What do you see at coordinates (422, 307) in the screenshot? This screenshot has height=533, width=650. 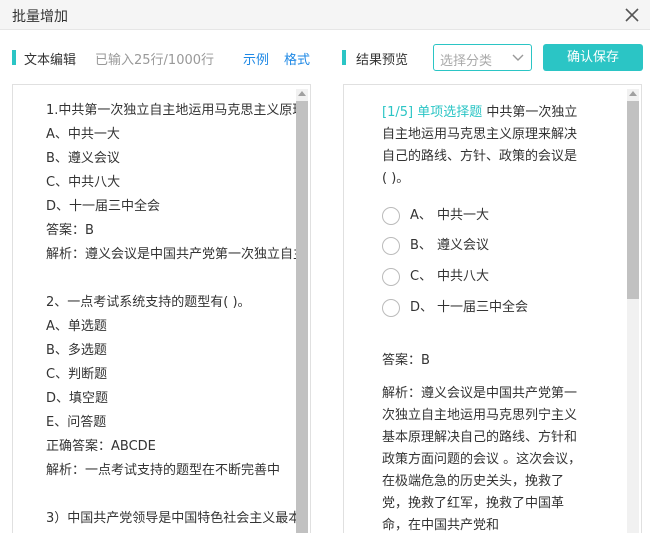 I see `option-letter: D、` at bounding box center [422, 307].